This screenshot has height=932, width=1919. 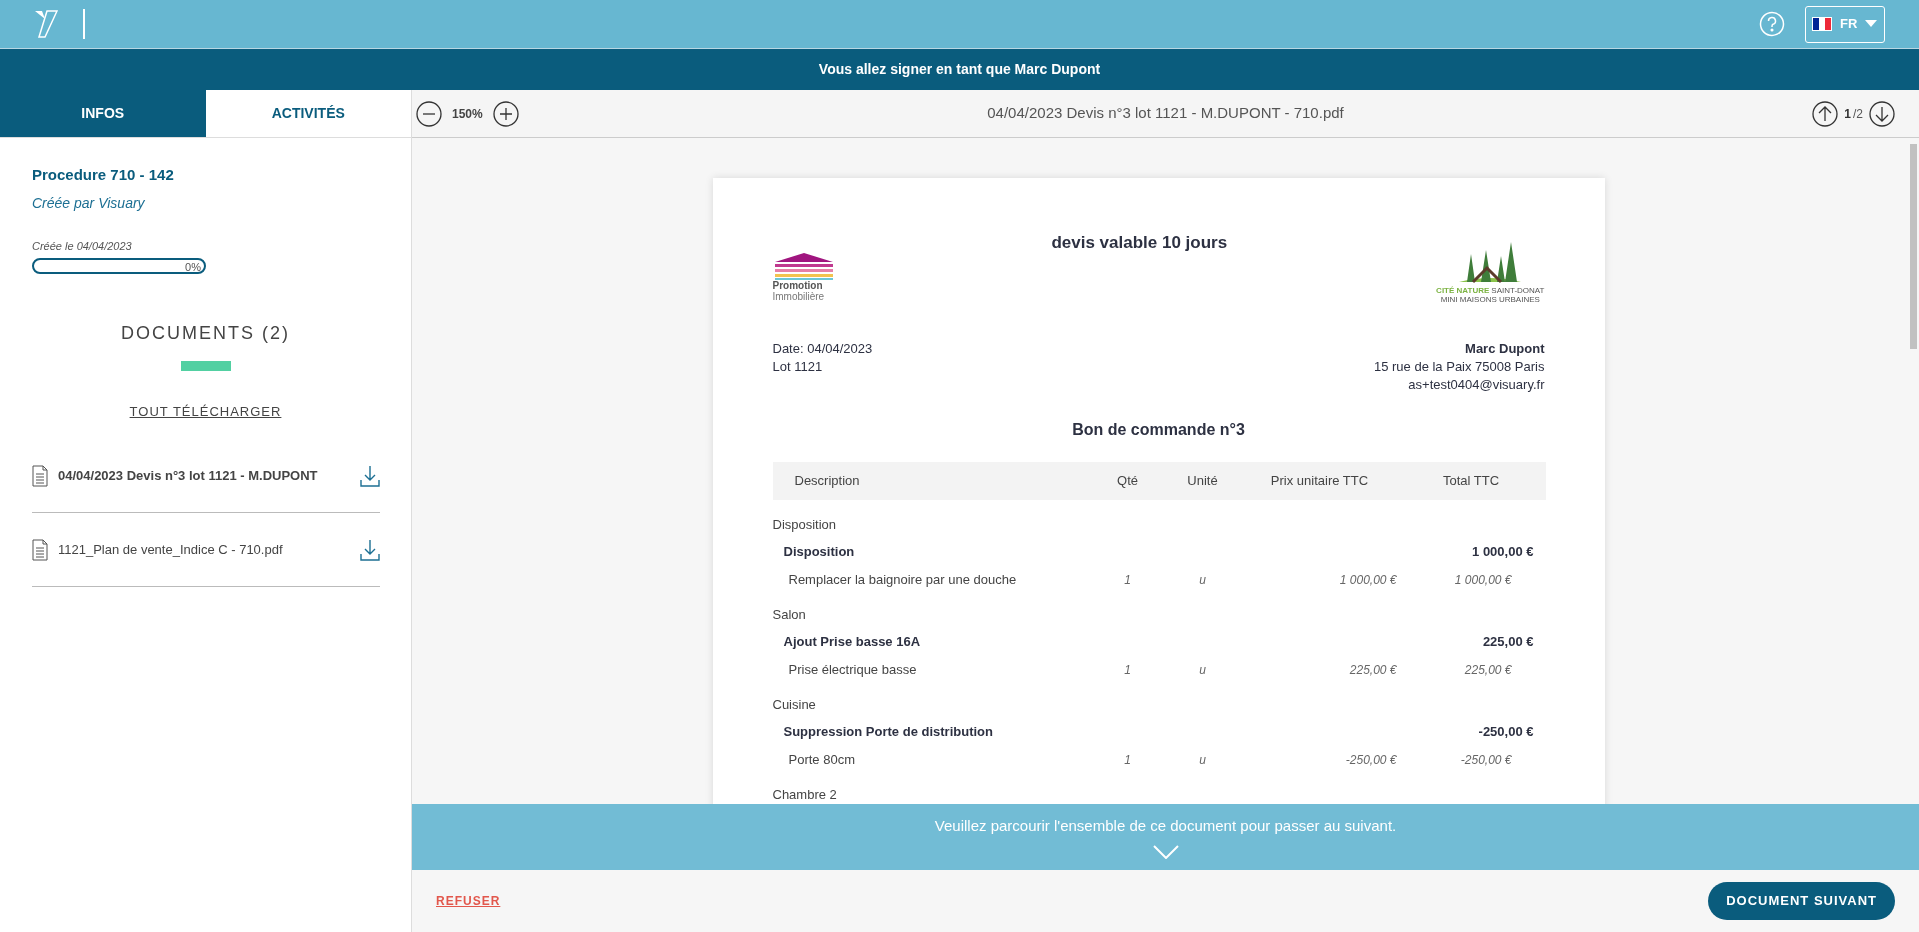 What do you see at coordinates (1158, 430) in the screenshot?
I see `order-title: Bon de commande n°3` at bounding box center [1158, 430].